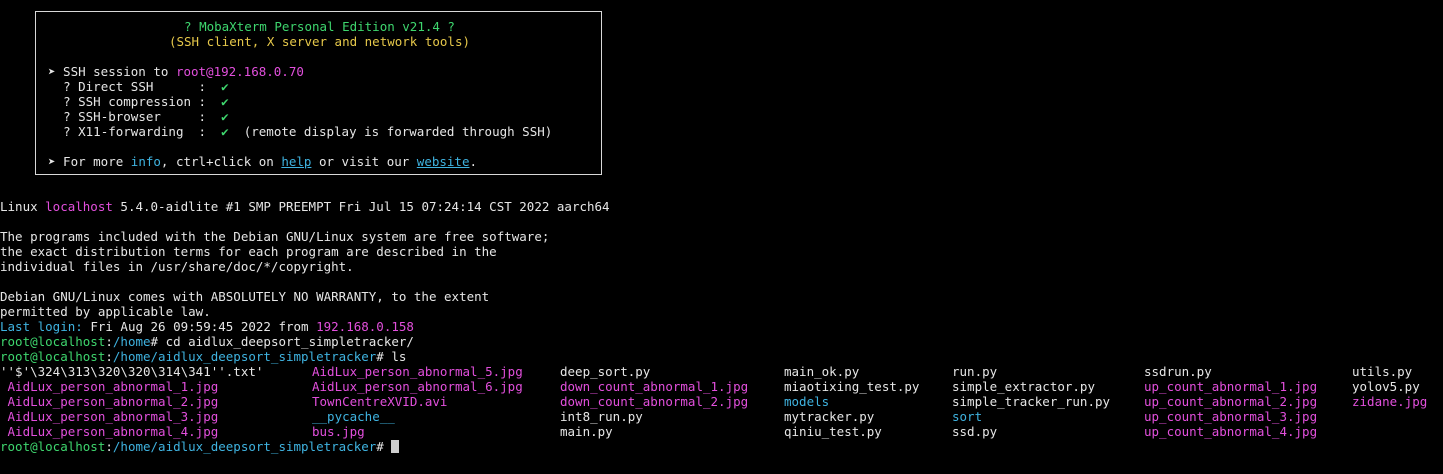  Describe the element at coordinates (135, 116) in the screenshot. I see `option-label: ? SSH-browser :` at that location.